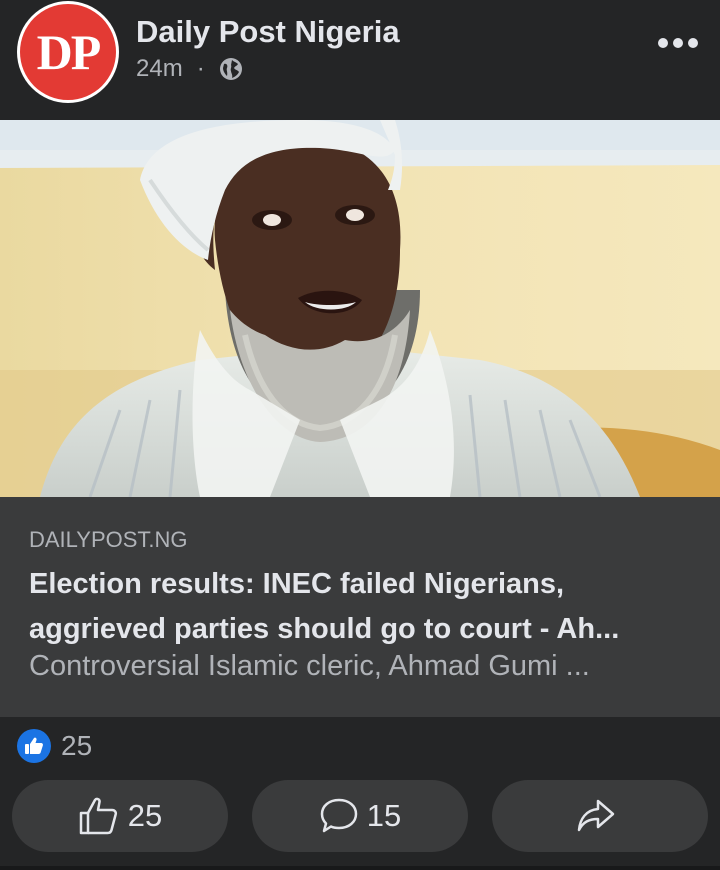  Describe the element at coordinates (34, 746) in the screenshot. I see `like-reaction-icon` at that location.